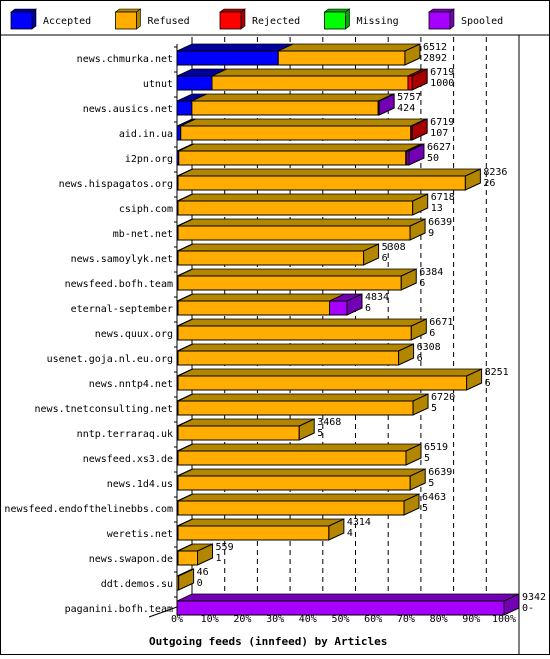 The image size is (550, 659). Describe the element at coordinates (203, 572) in the screenshot. I see `value-label-offered: 46` at that location.